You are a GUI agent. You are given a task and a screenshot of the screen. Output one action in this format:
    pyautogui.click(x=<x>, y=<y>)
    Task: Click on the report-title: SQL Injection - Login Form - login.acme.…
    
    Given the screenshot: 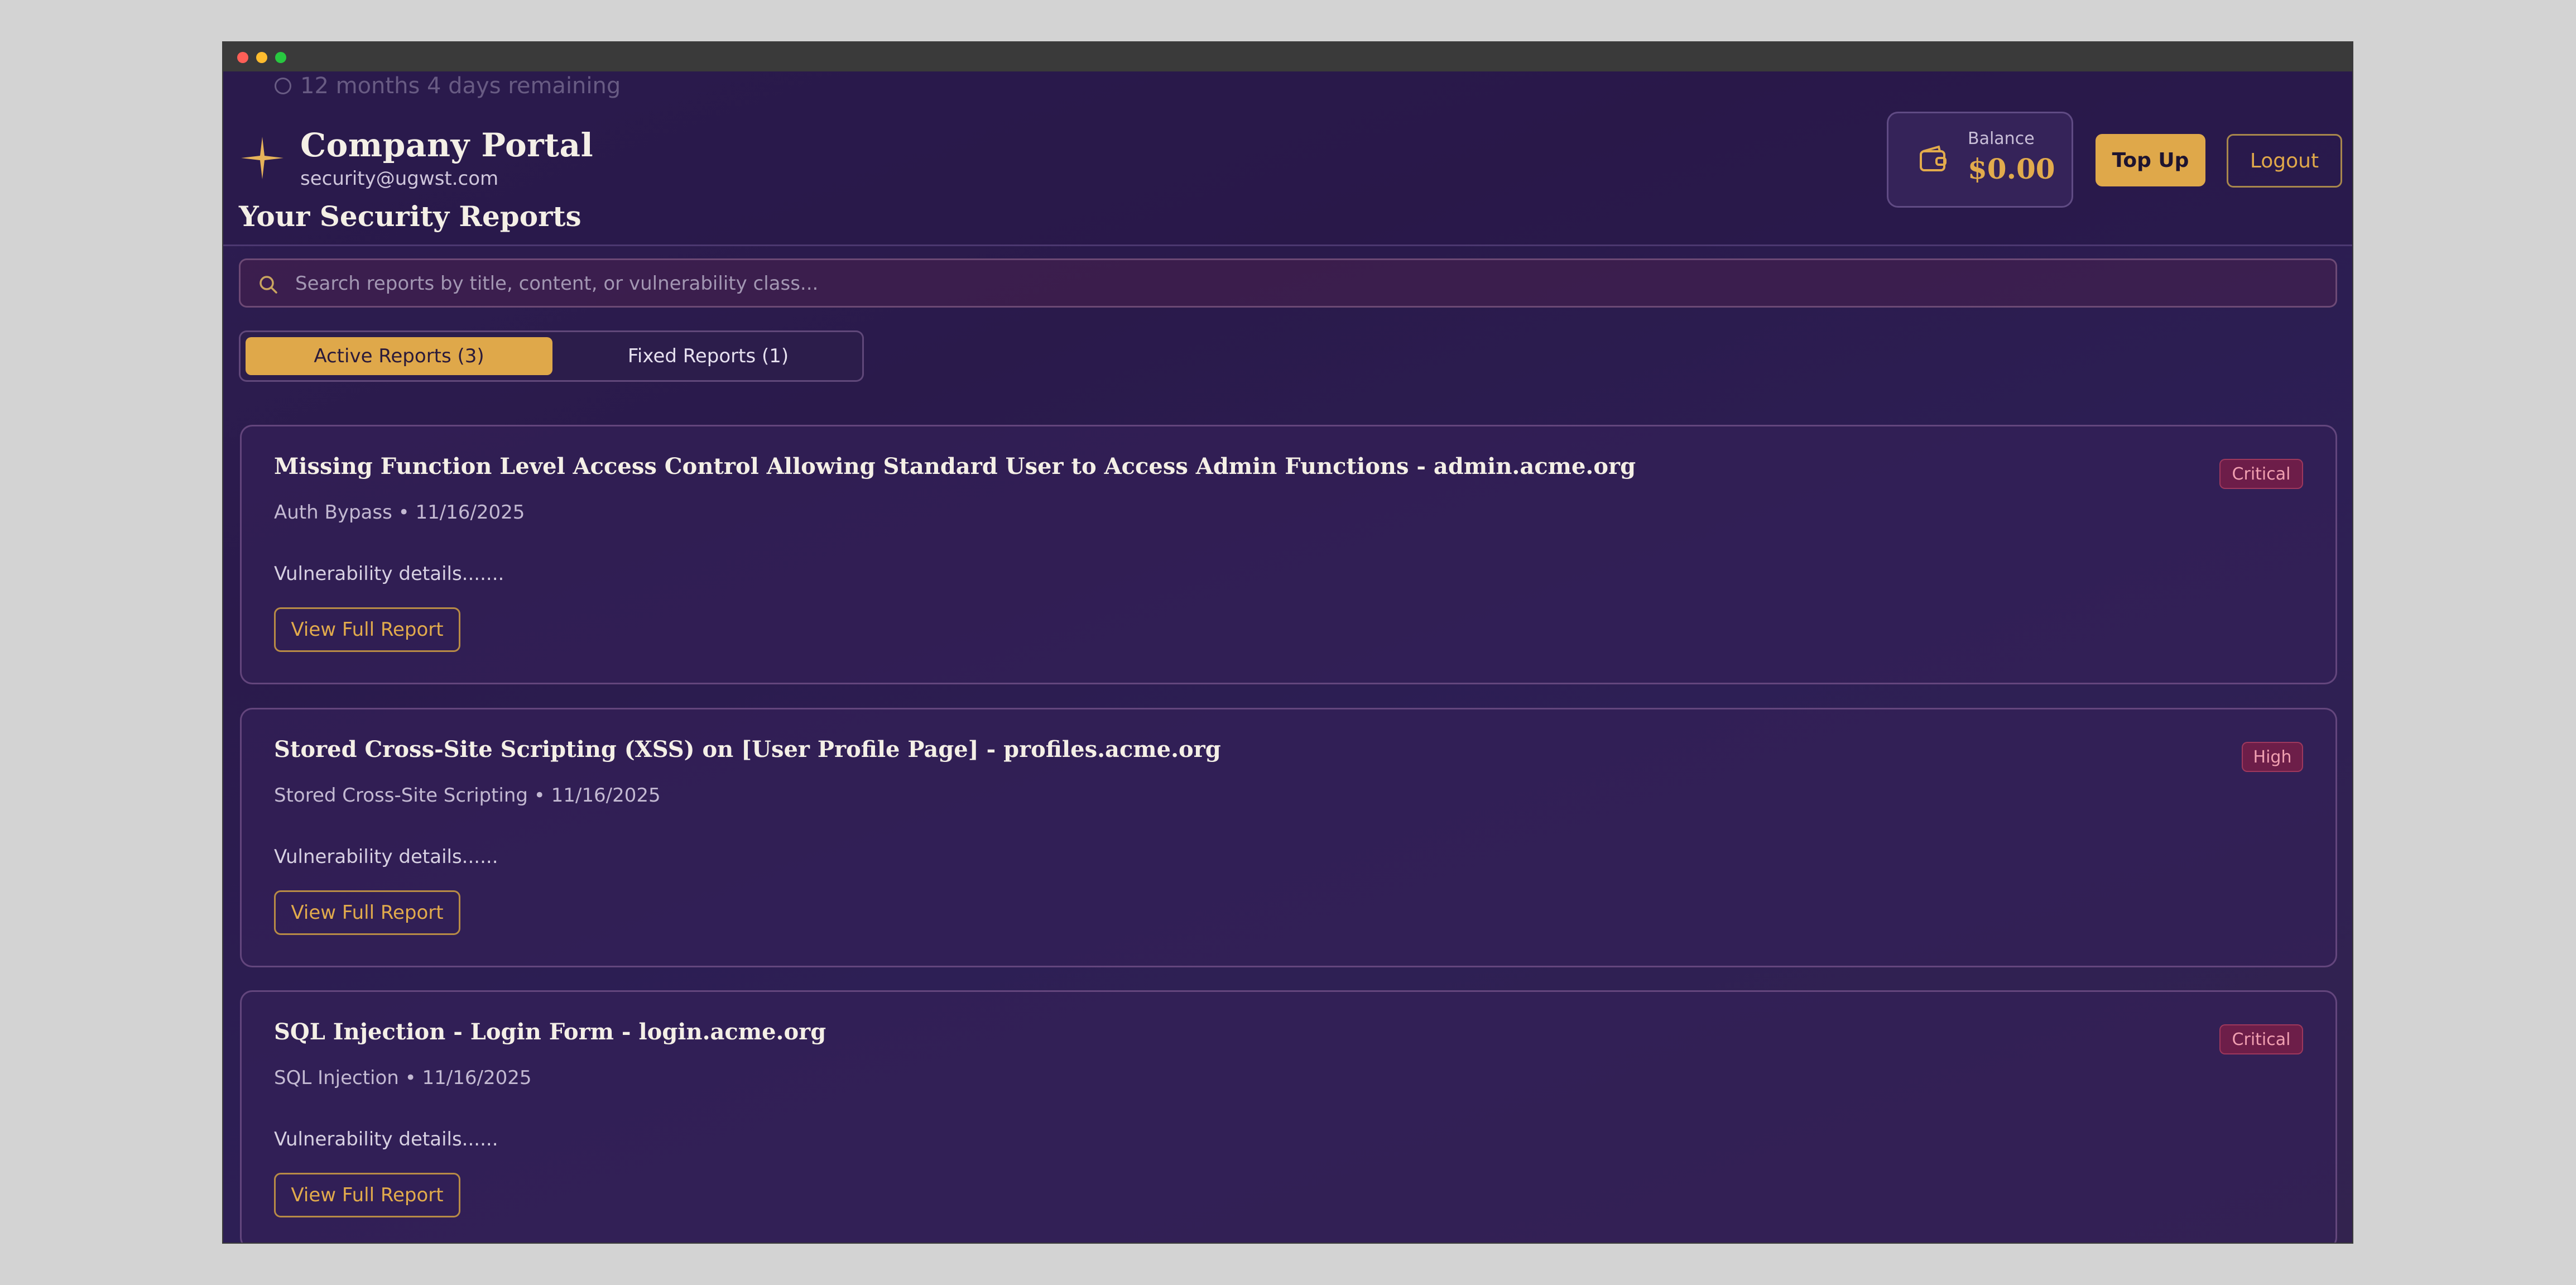 What is the action you would take?
    pyautogui.click(x=550, y=1032)
    